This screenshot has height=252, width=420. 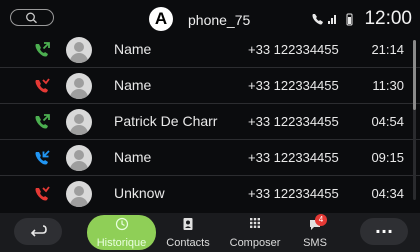 I want to click on keypad-icon, so click(x=255, y=223).